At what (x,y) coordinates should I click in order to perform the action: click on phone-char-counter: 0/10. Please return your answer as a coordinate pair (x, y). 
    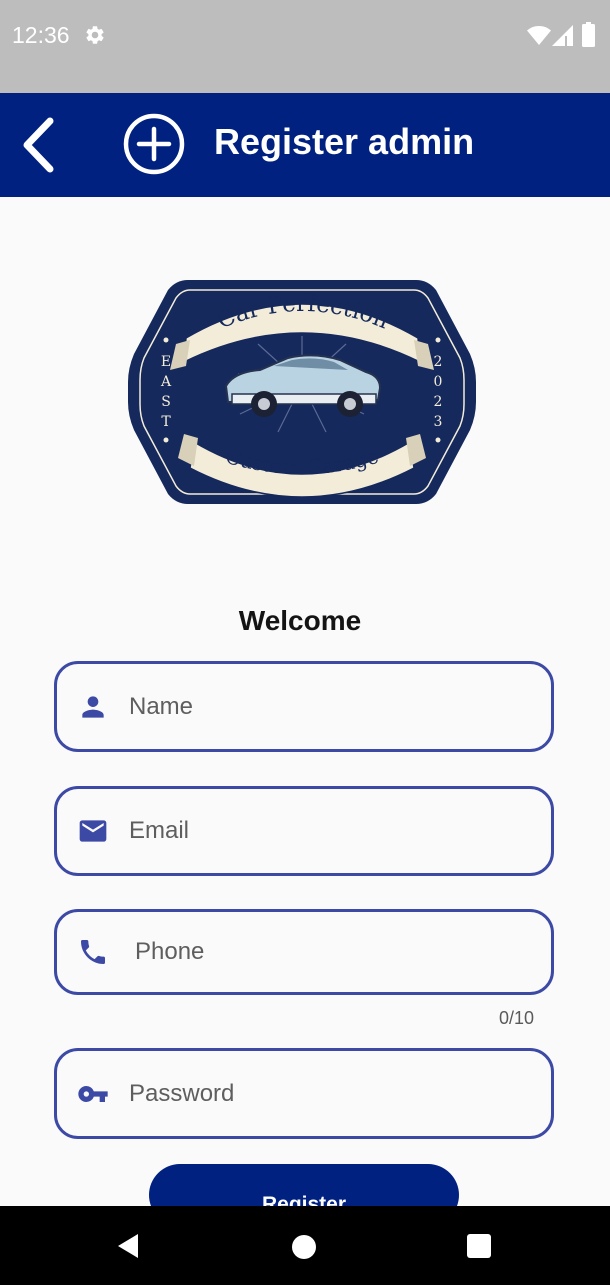
    Looking at the image, I should click on (516, 1018).